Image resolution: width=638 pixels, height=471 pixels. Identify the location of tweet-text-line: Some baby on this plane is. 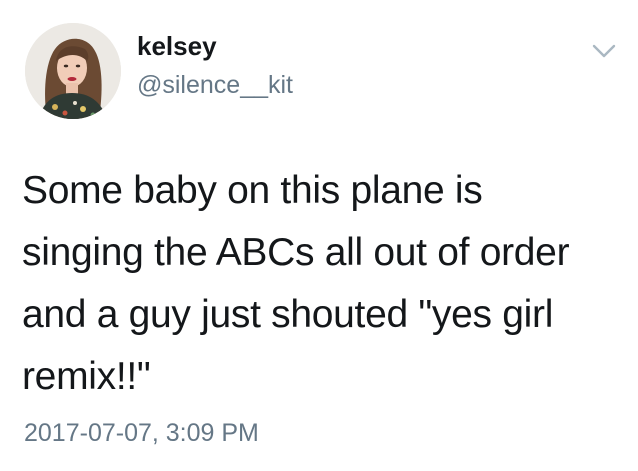
(252, 190).